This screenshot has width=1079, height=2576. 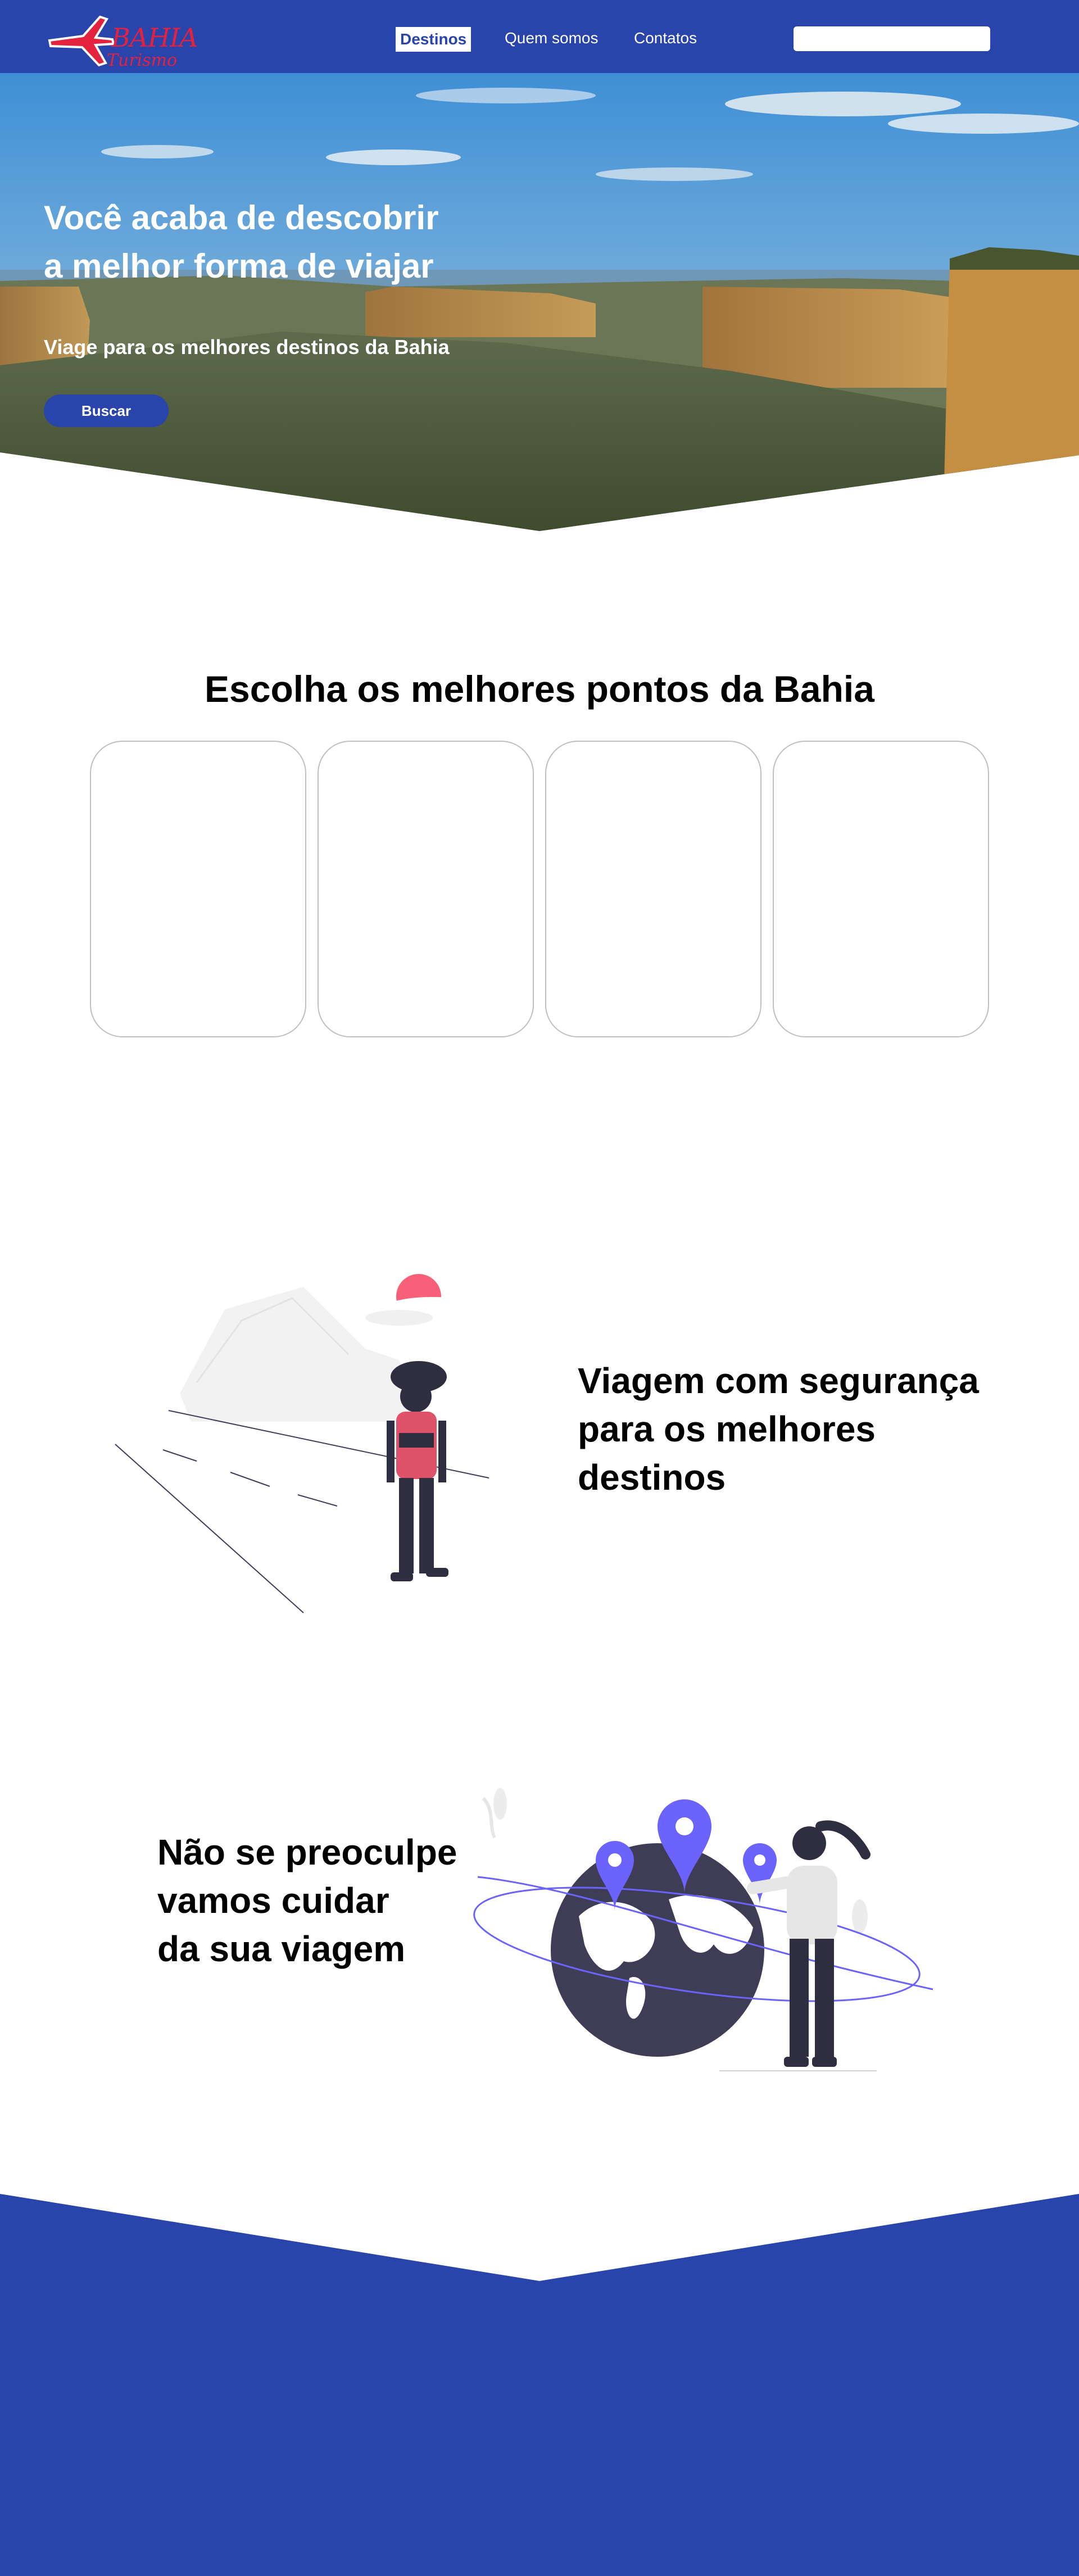 What do you see at coordinates (434, 39) in the screenshot?
I see `nav-link-destinos: Destinos` at bounding box center [434, 39].